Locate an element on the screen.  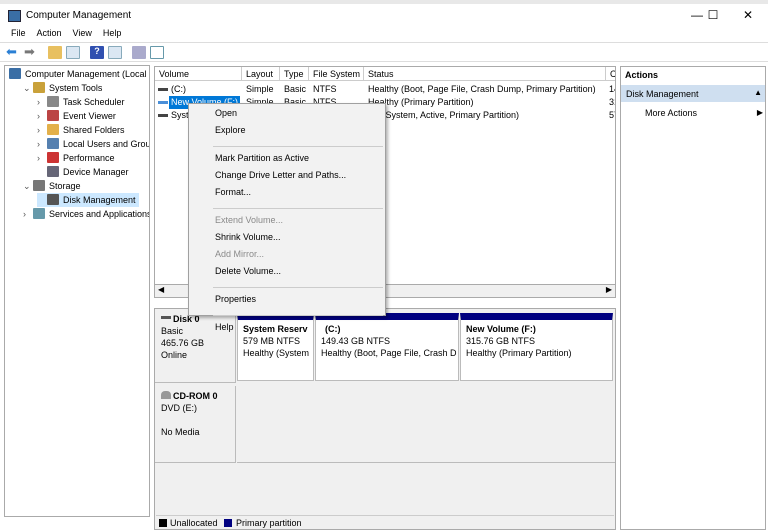
menu-file: File is located at coordinates (18, 33).